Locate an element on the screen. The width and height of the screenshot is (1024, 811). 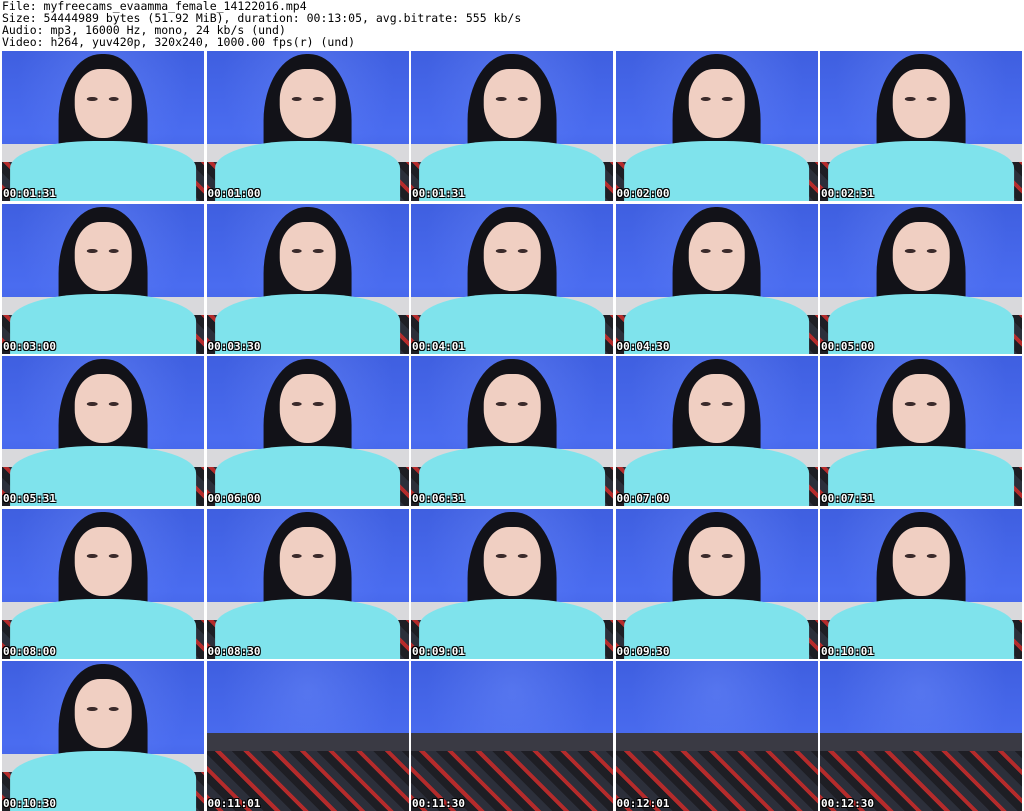
thumbnail-timestamp: 00:04:30 is located at coordinates (643, 346).